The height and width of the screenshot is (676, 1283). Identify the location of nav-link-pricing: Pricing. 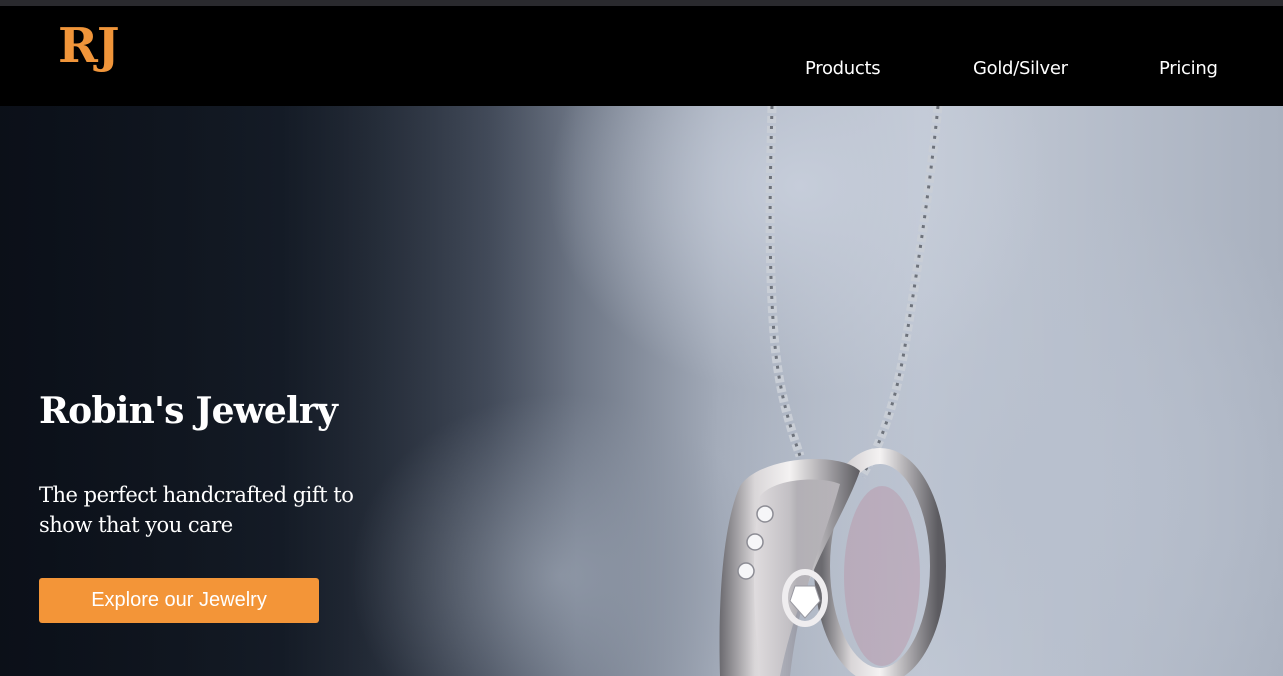
(1188, 68).